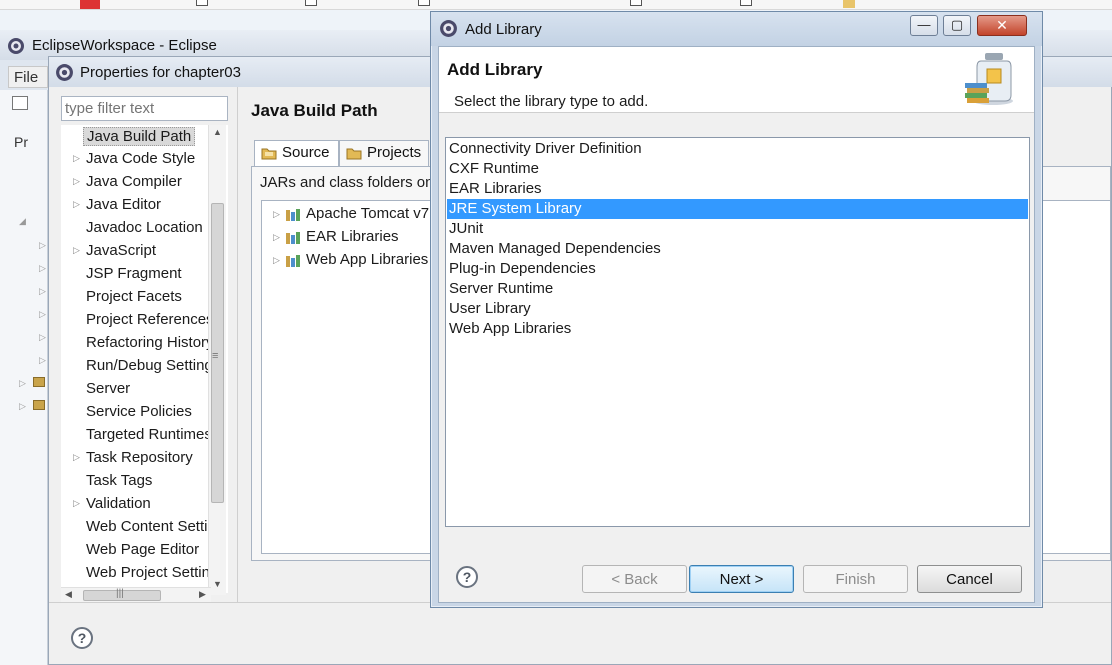  What do you see at coordinates (82, 638) in the screenshot?
I see `properties-help-button: ?` at bounding box center [82, 638].